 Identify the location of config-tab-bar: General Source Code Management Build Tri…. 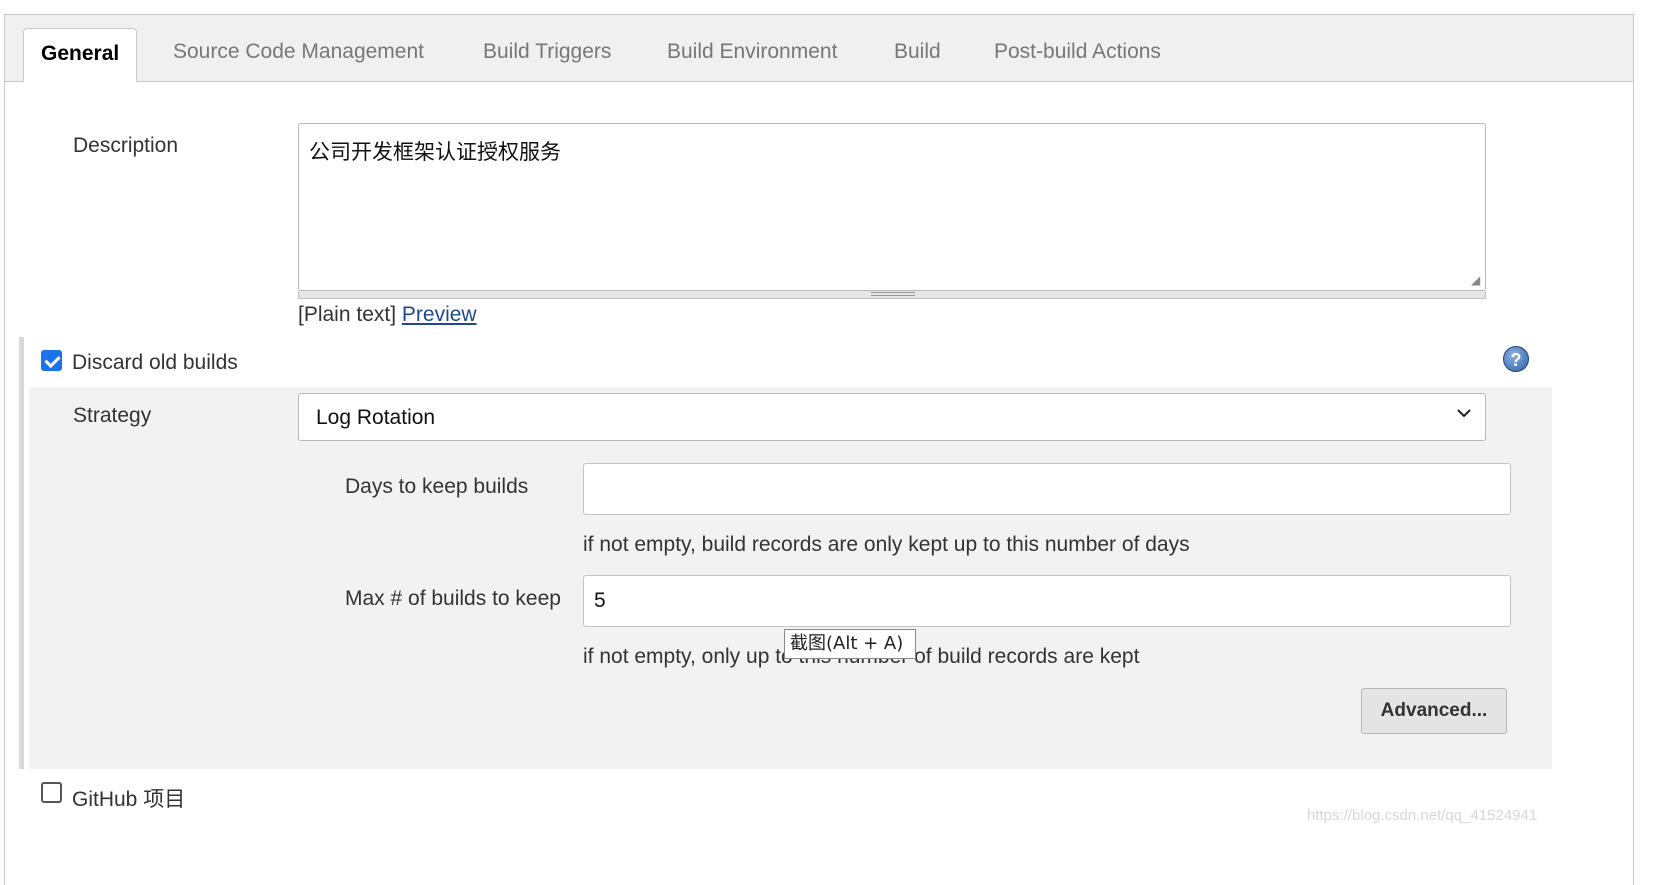
(819, 48).